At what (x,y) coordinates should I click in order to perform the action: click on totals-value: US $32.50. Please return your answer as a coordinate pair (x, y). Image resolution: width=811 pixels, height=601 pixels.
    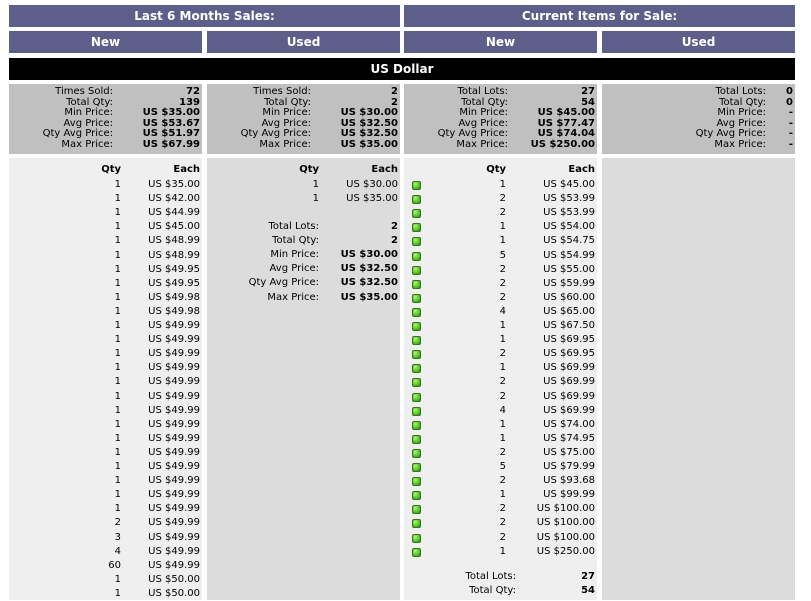
    Looking at the image, I should click on (369, 269).